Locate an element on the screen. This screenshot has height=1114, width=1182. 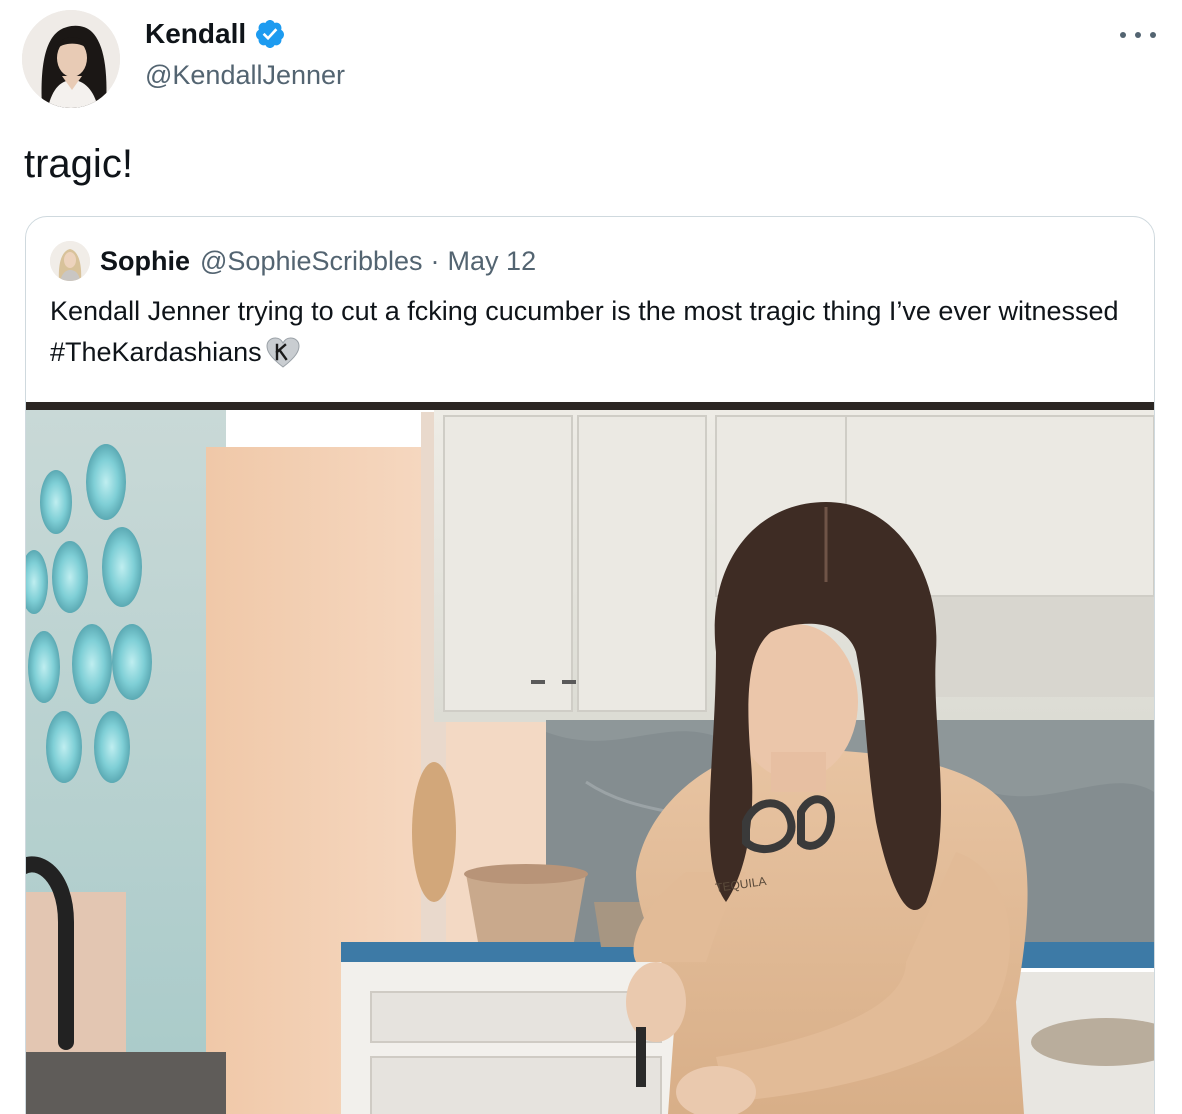
verified-badge-icon is located at coordinates (270, 34).